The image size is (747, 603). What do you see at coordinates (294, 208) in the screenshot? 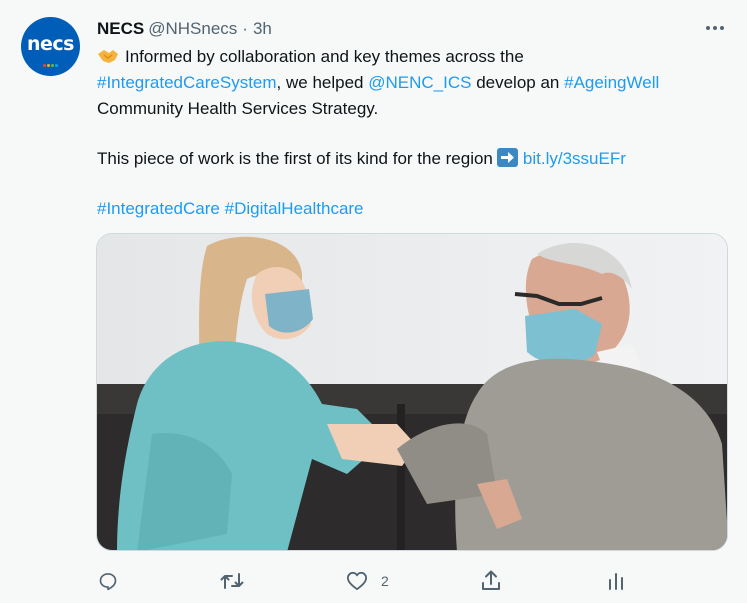
I see `hashtag-digital-healthcare: #DigitalHealthcare` at bounding box center [294, 208].